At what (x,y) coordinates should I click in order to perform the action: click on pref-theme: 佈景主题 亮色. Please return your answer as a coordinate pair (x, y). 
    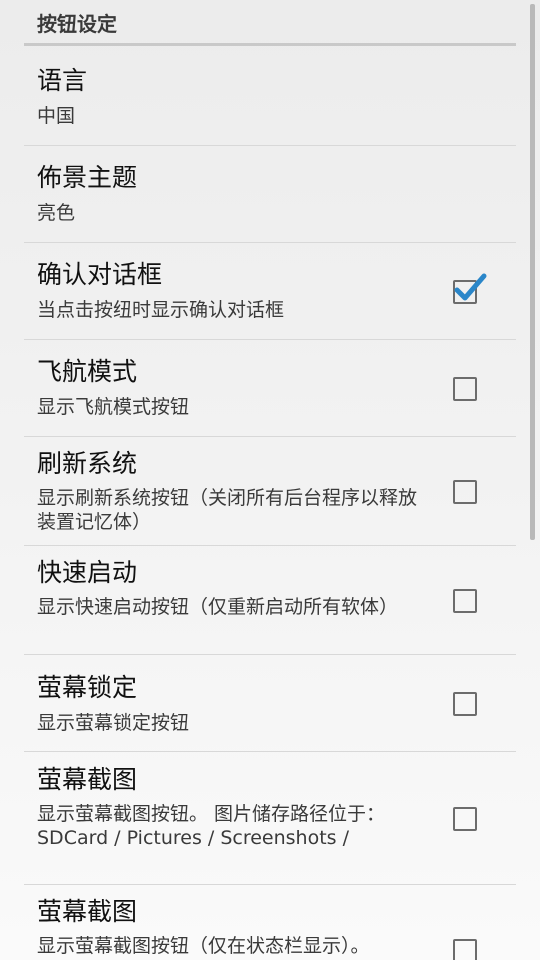
    Looking at the image, I should click on (270, 194).